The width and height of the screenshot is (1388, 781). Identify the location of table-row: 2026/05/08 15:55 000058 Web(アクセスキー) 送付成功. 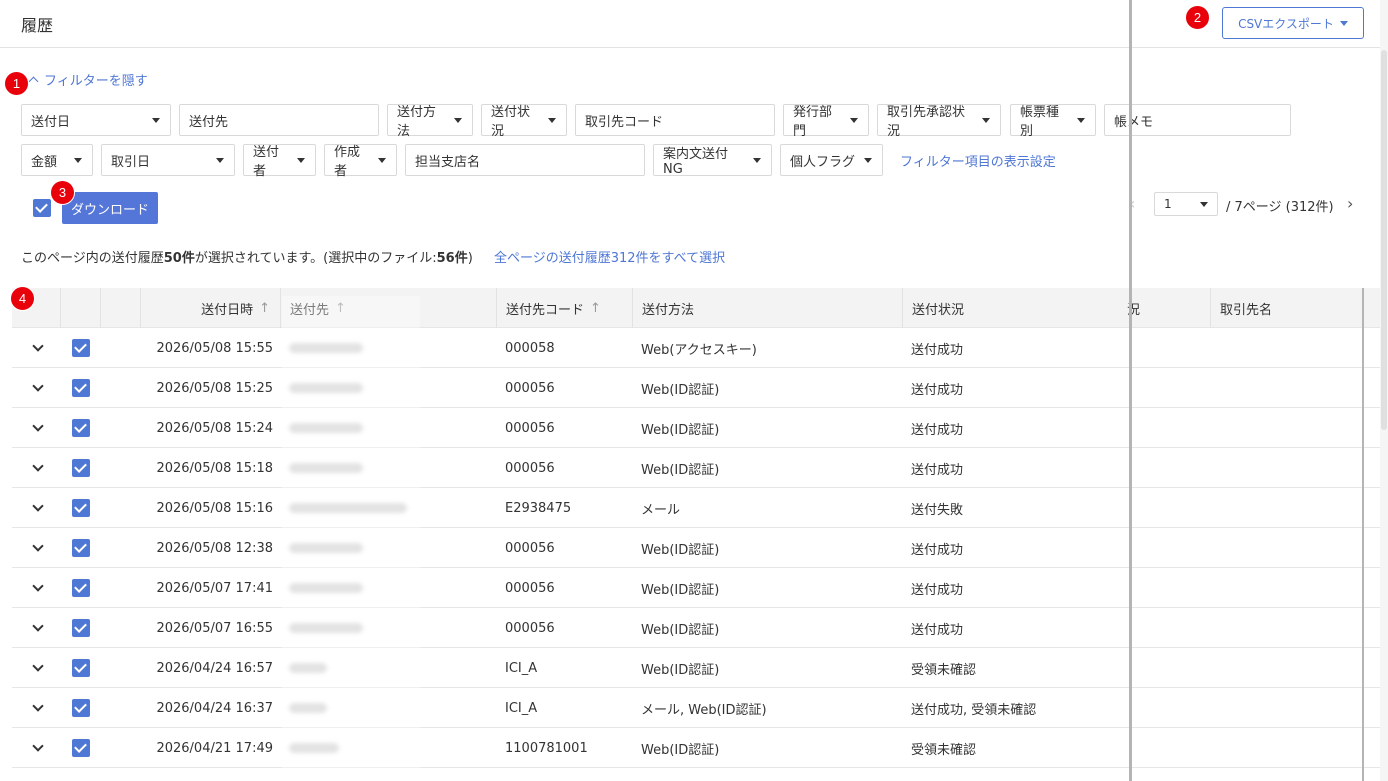
(696, 348).